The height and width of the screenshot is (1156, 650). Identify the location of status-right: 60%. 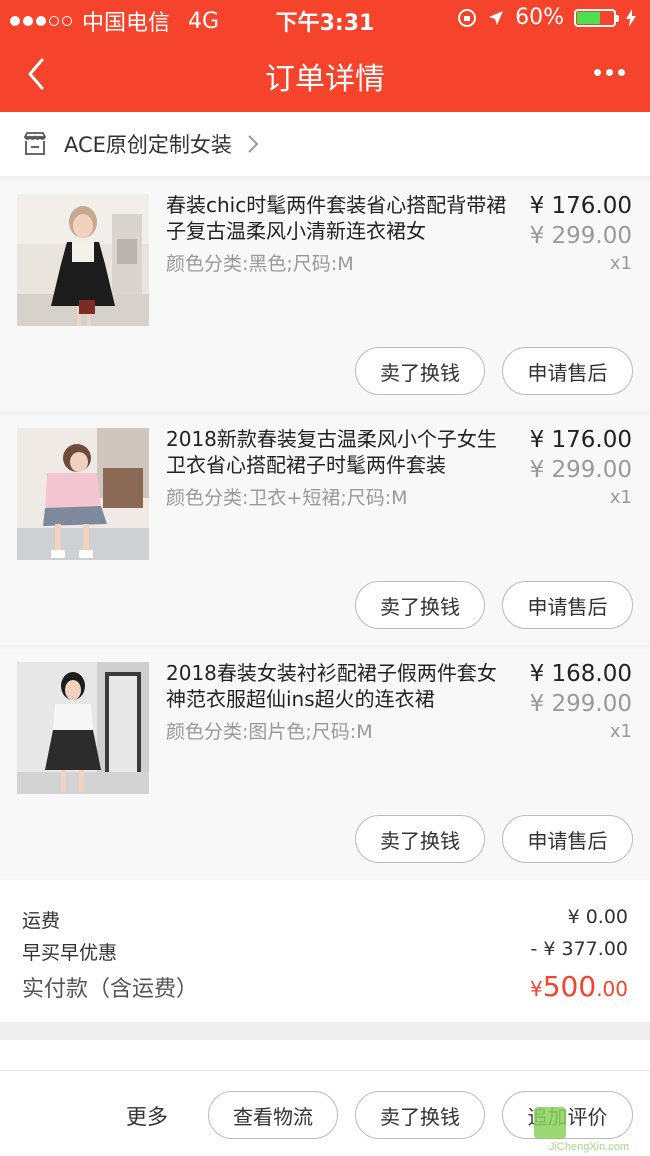
(546, 17).